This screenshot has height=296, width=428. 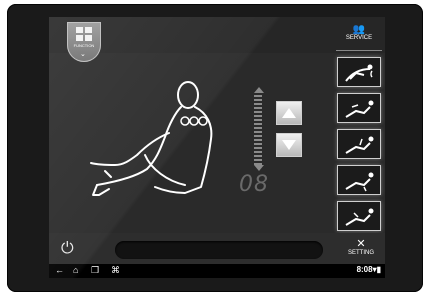 I want to click on android-nav-bar: ← ⌂ ❐ ⌘ 8:08▾▮, so click(x=217, y=271).